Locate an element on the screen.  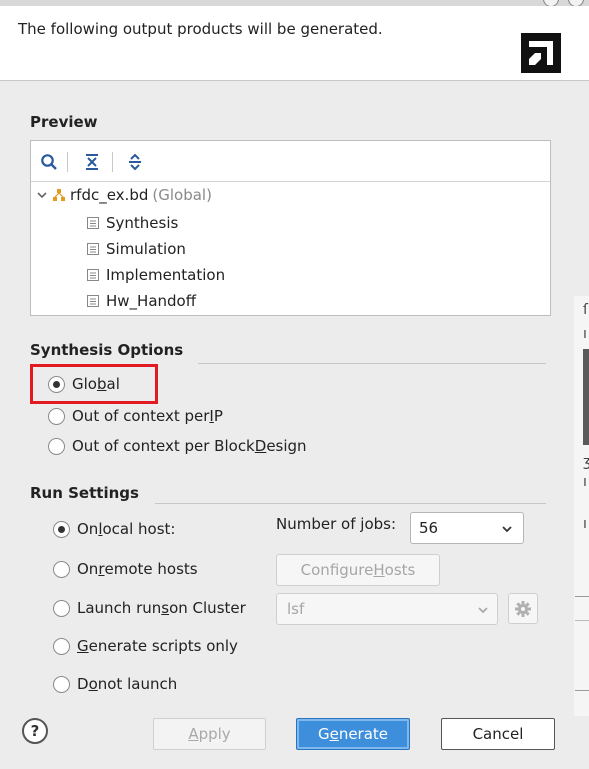
tree-leaf-label: Implementation is located at coordinates (166, 275).